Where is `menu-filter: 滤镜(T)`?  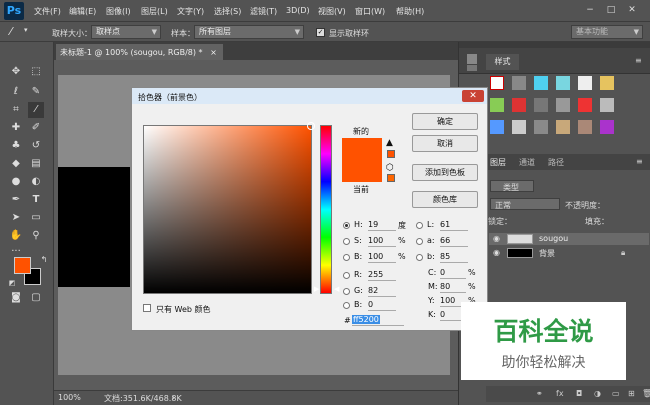
menu-filter: 滤镜(T) is located at coordinates (263, 11).